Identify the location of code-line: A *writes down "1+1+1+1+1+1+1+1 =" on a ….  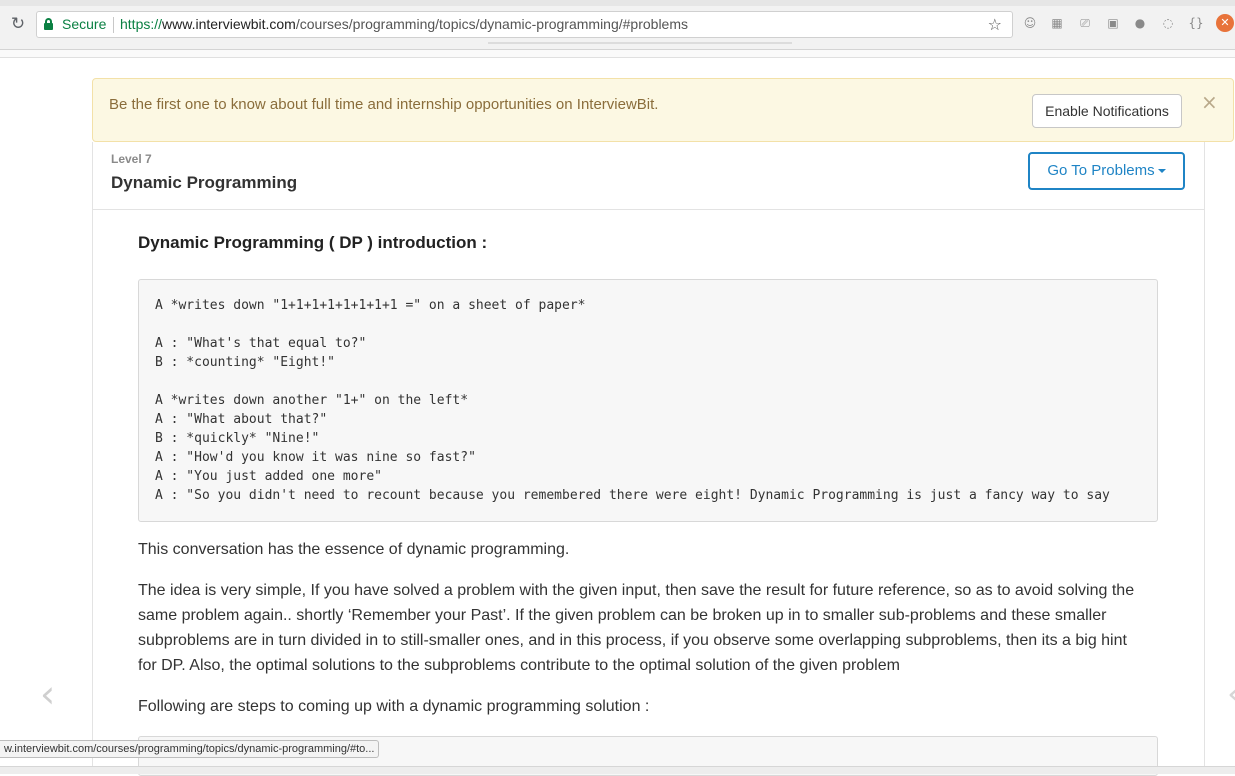
(370, 305).